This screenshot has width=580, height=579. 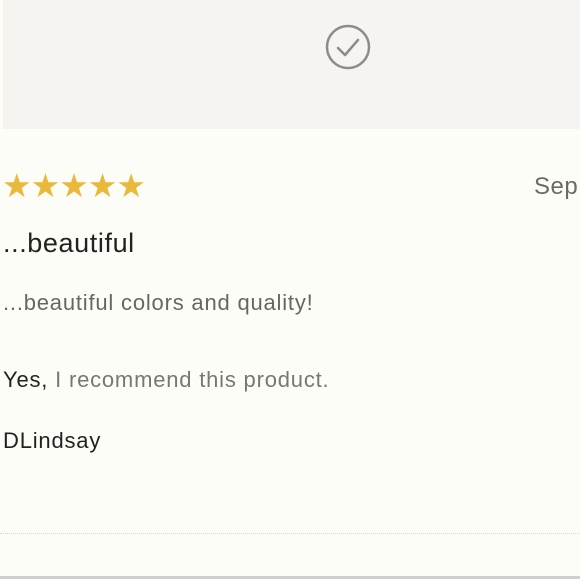 I want to click on review-author: DLindsay, so click(x=52, y=440).